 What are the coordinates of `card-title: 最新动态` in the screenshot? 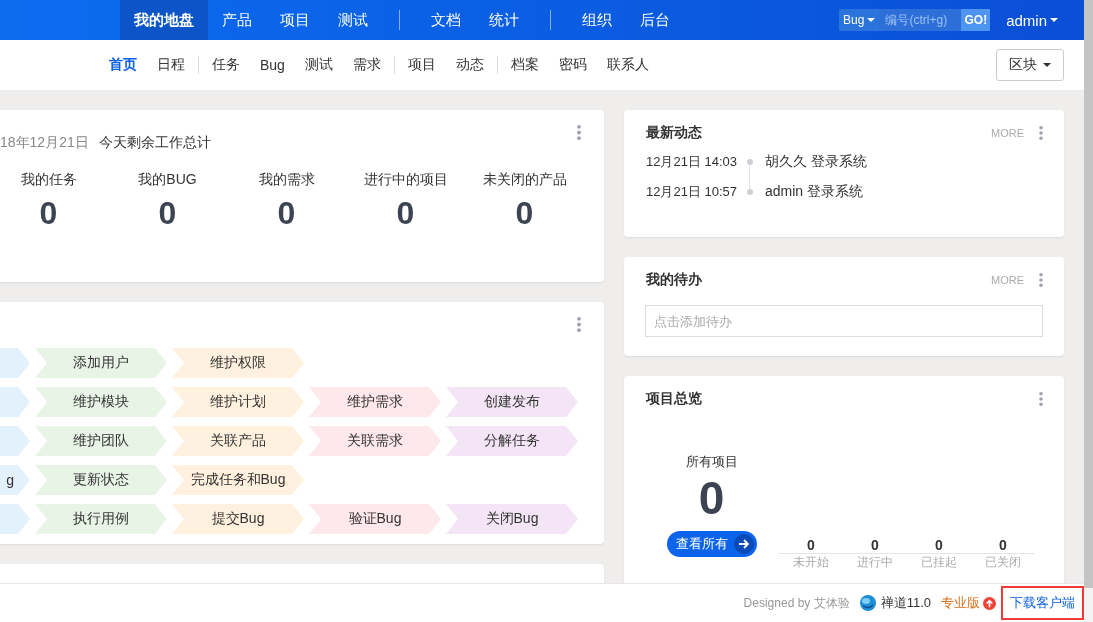 It's located at (674, 133).